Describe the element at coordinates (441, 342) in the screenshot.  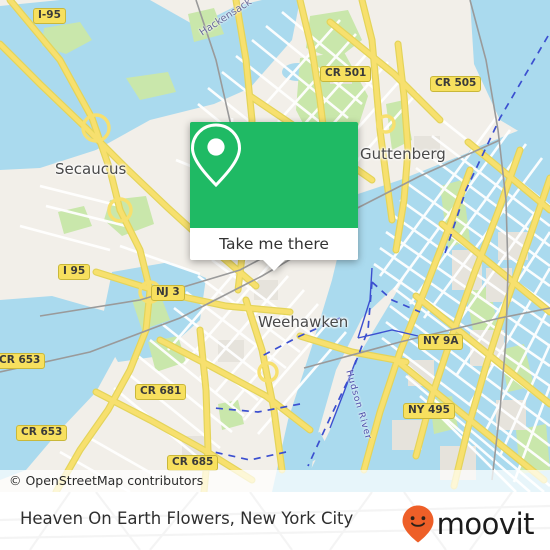
I see `road-shield-ny9a: NY 9A` at that location.